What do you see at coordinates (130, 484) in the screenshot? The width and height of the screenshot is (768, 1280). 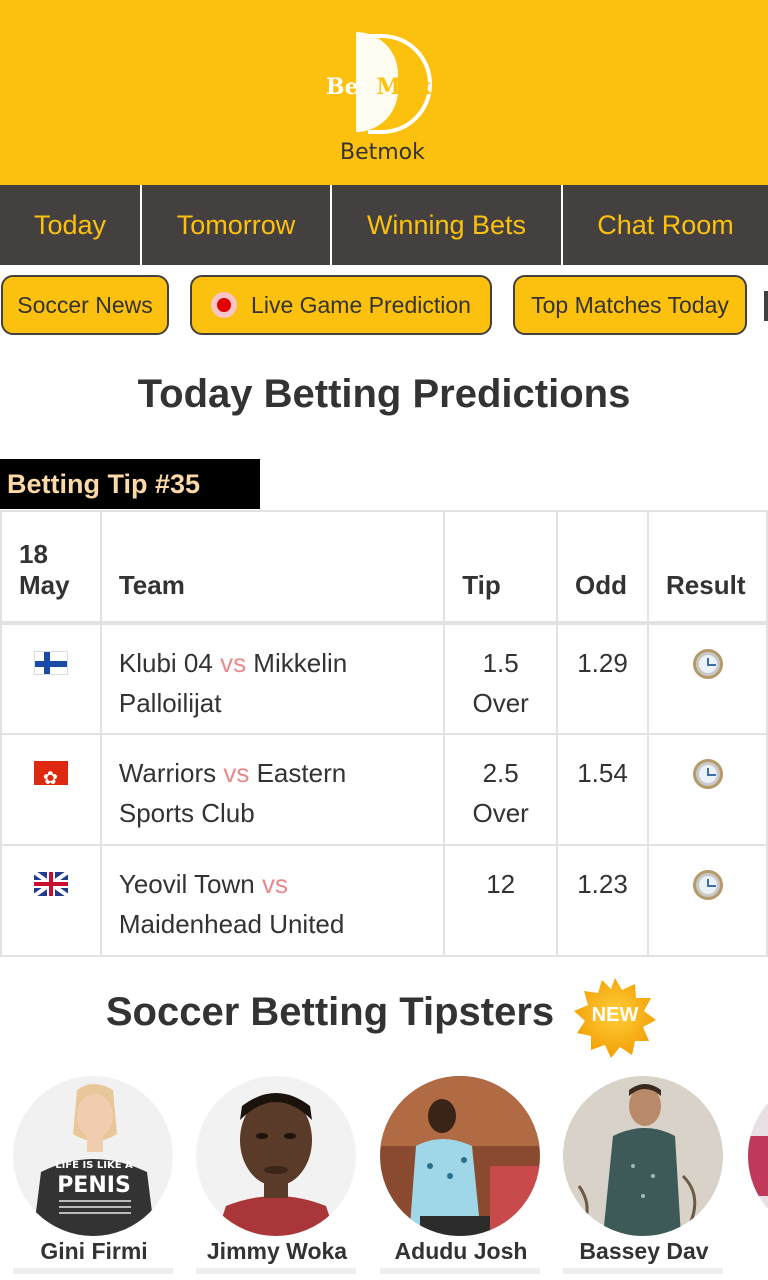 I see `betting-tip-label: Betting Tip #35` at bounding box center [130, 484].